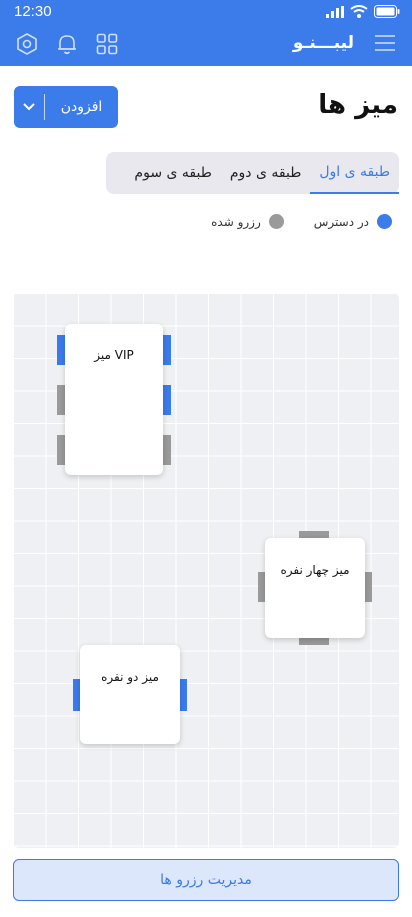 The height and width of the screenshot is (917, 412). I want to click on available-dot-icon, so click(384, 221).